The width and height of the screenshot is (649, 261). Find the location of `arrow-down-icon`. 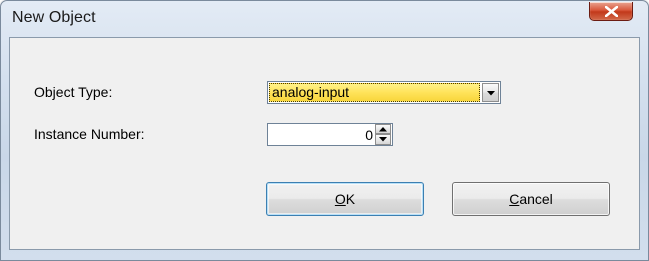

arrow-down-icon is located at coordinates (383, 139).